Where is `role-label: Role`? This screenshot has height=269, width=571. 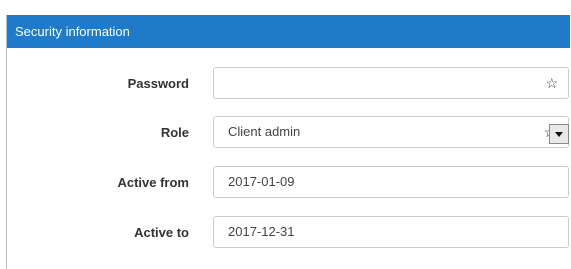 role-label: Role is located at coordinates (174, 132).